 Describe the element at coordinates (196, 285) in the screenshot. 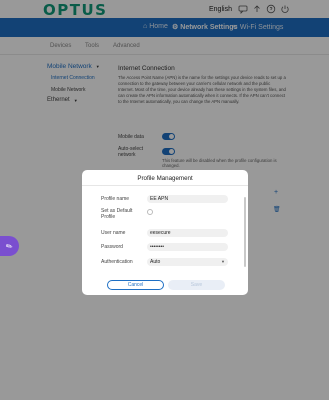

I see `save-button: Save` at that location.